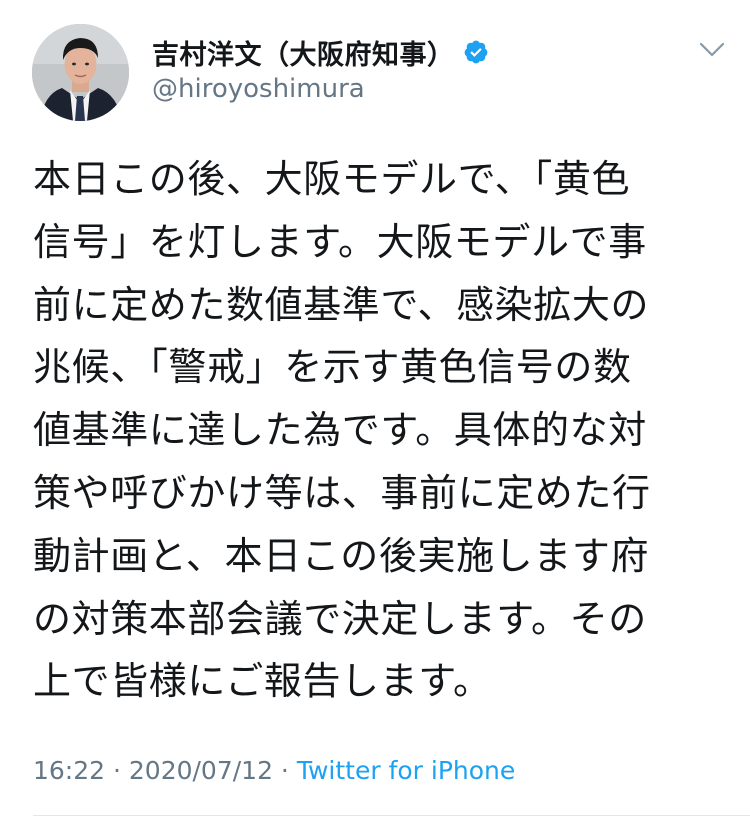  Describe the element at coordinates (406, 770) in the screenshot. I see `tweet-source-link: Twitter for iPhone` at that location.